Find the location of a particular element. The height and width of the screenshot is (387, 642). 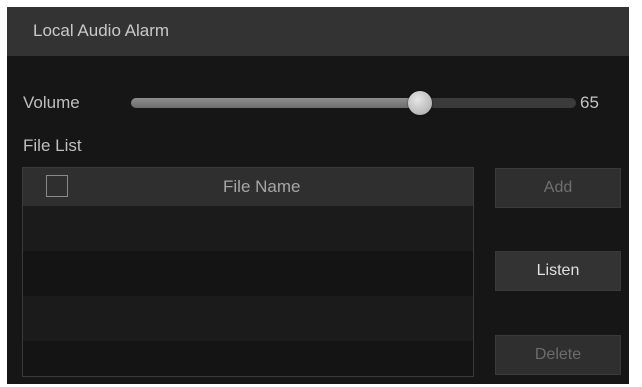

file-list-header: File Name is located at coordinates (248, 187).